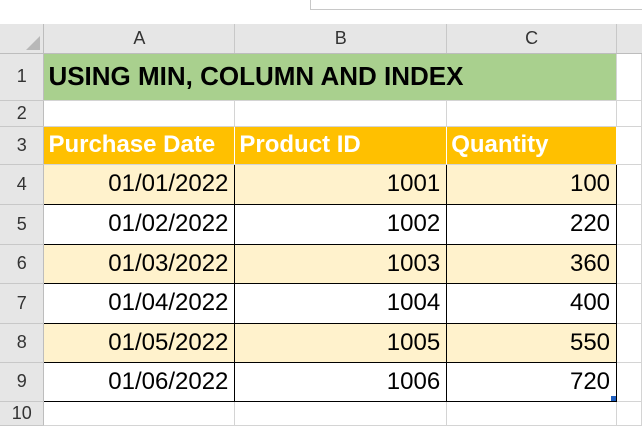 This screenshot has height=427, width=642. What do you see at coordinates (629, 382) in the screenshot?
I see `cell-d9` at bounding box center [629, 382].